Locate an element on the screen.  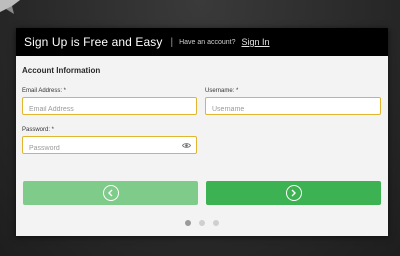
sign-in-link: Sign In is located at coordinates (256, 42).